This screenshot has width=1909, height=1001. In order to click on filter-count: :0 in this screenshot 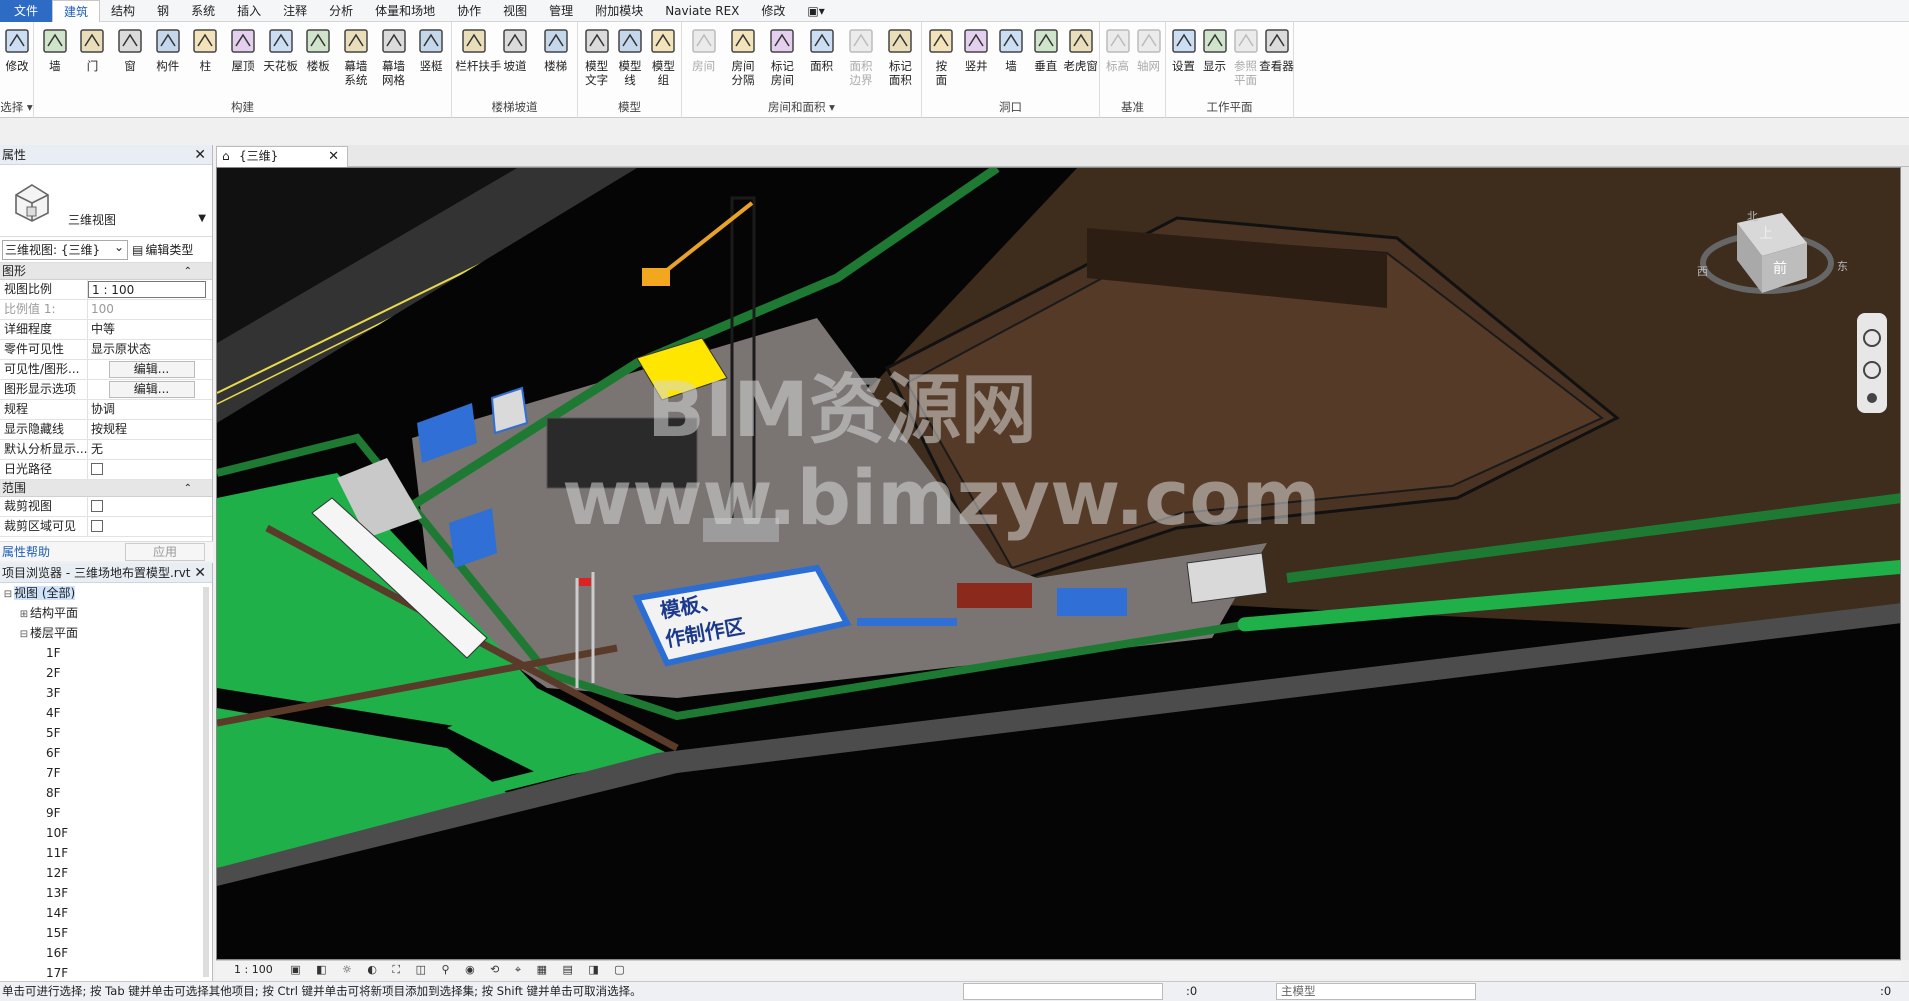, I will do `click(1191, 991)`.